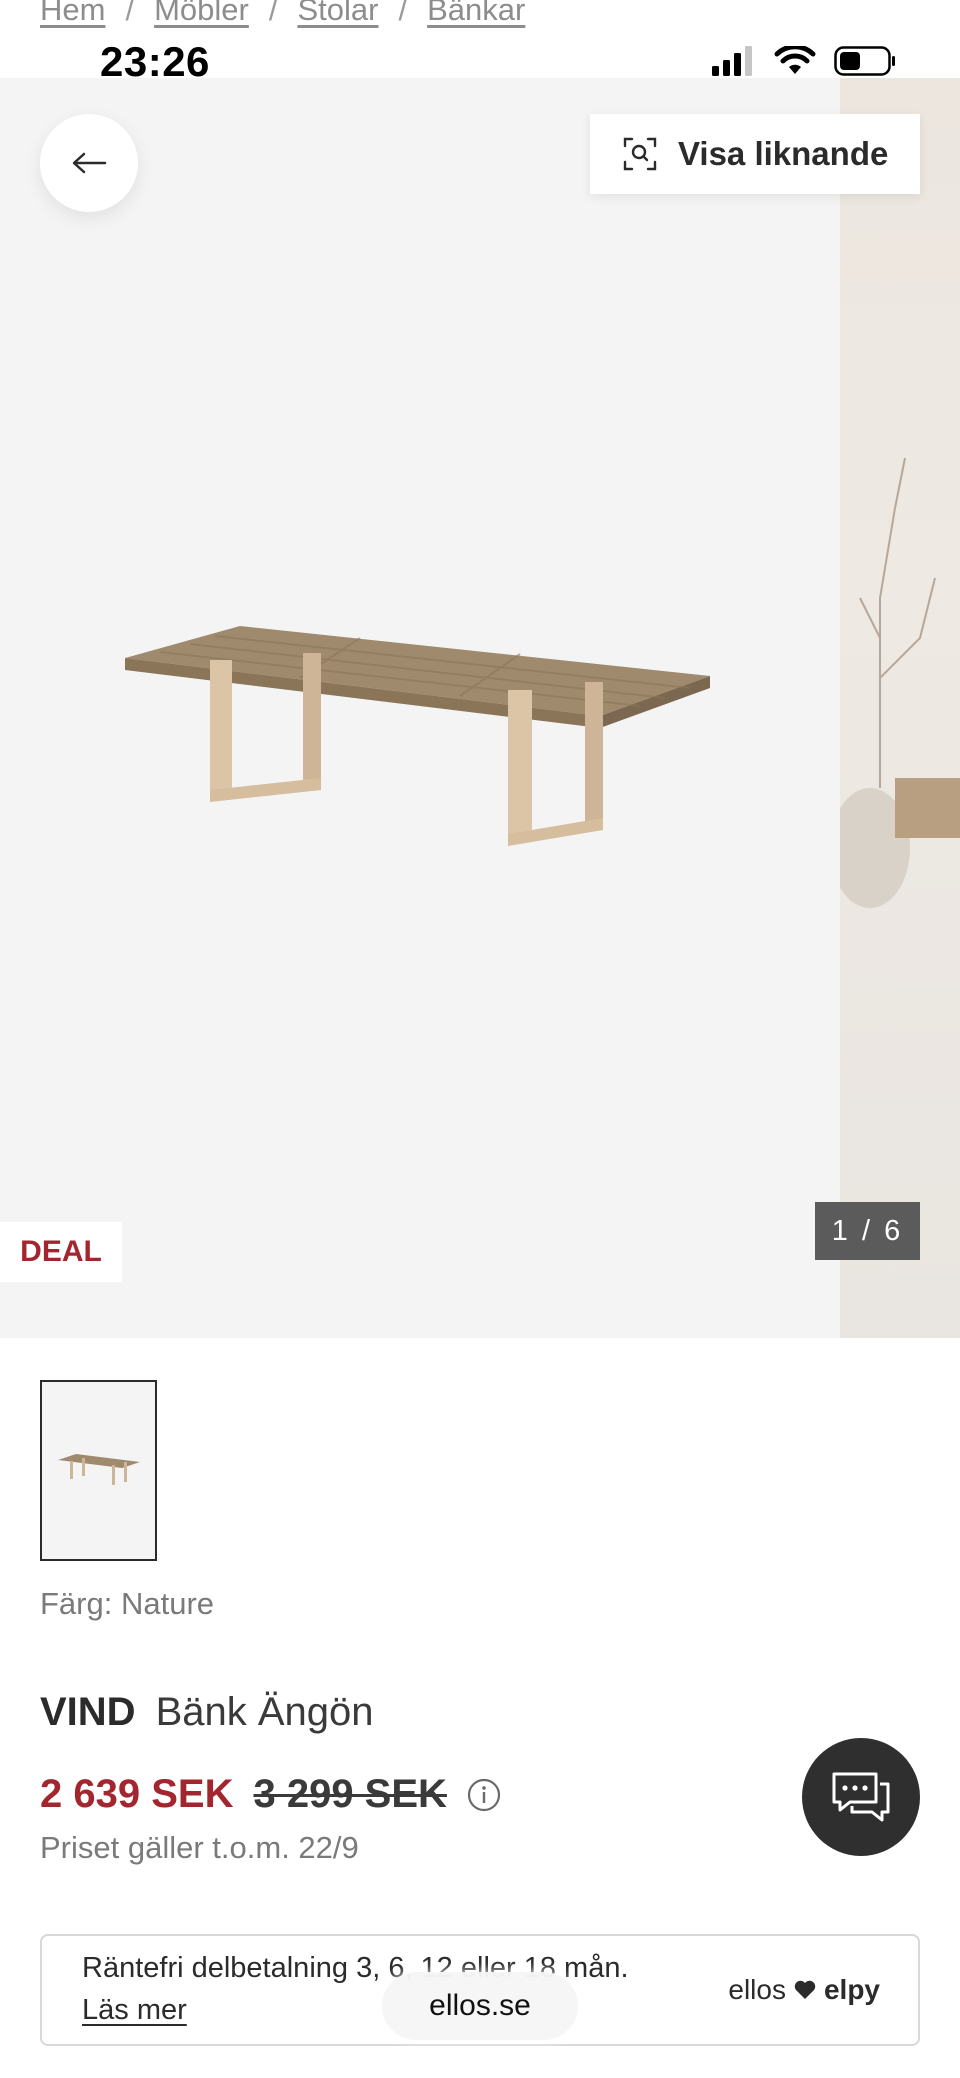  Describe the element at coordinates (783, 153) in the screenshot. I see `similar-products-label: Visa liknande` at that location.